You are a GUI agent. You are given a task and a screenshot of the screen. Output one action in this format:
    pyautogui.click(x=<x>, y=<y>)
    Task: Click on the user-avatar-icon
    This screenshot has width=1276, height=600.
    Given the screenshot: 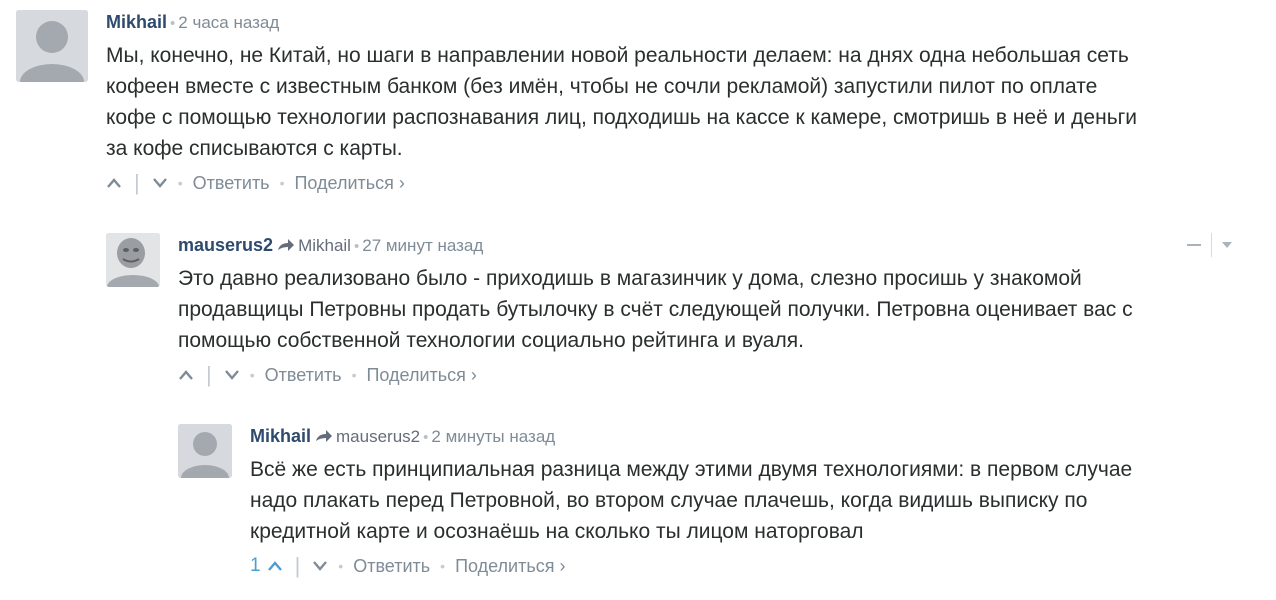 What is the action you would take?
    pyautogui.click(x=133, y=260)
    